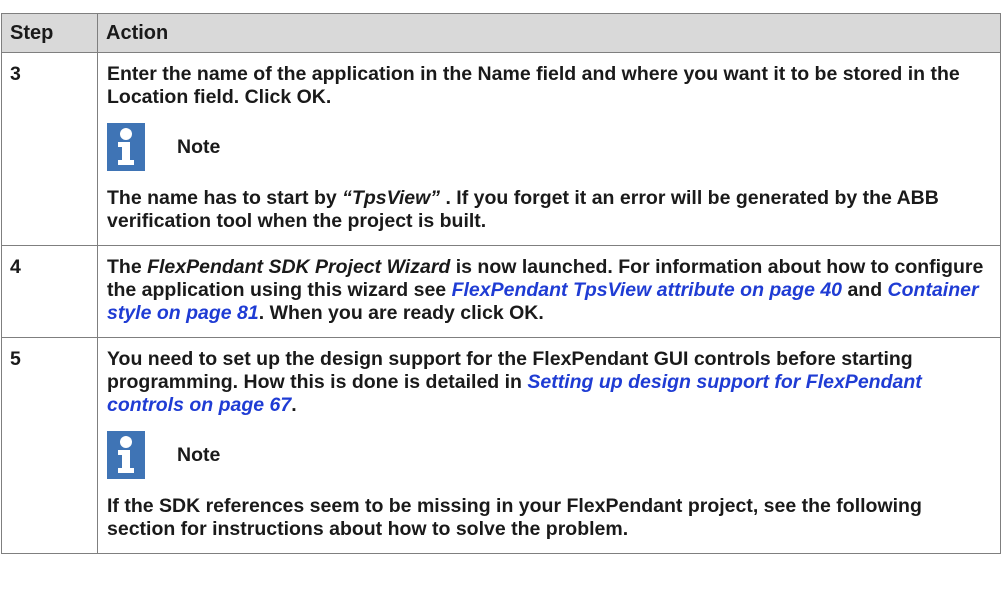 This screenshot has width=1003, height=615. I want to click on text-run: Enter the name of the application in the, so click(292, 74).